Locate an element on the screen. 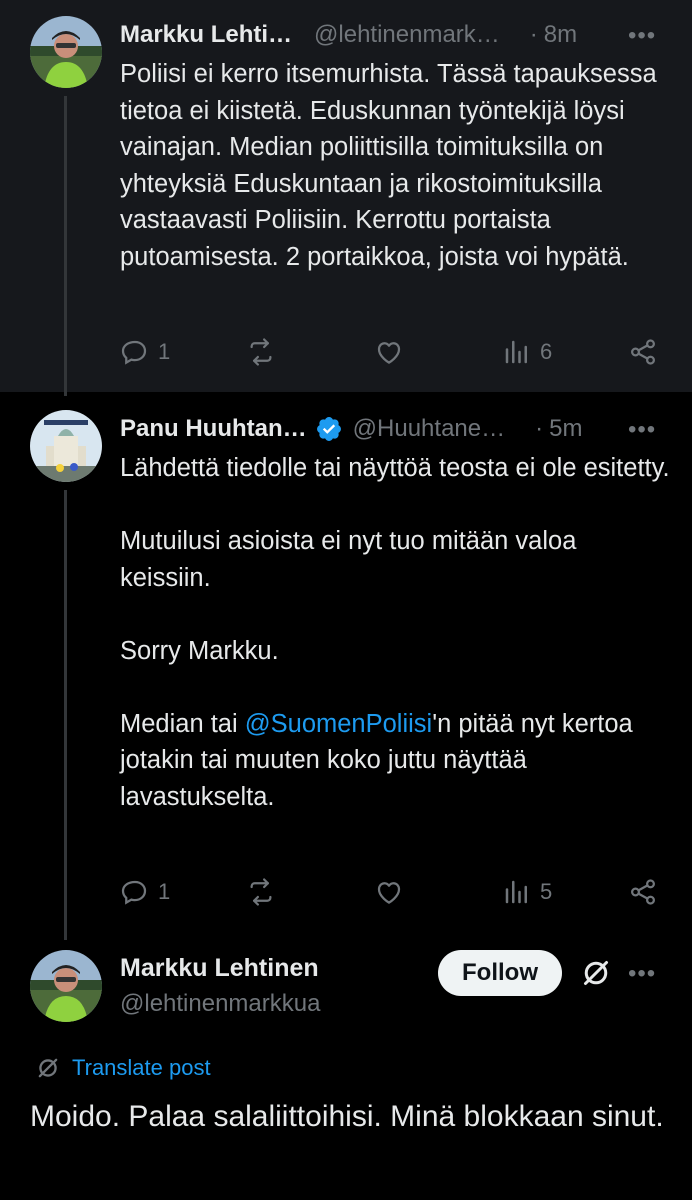 Image resolution: width=692 pixels, height=1200 pixels. grok-icon is located at coordinates (596, 973).